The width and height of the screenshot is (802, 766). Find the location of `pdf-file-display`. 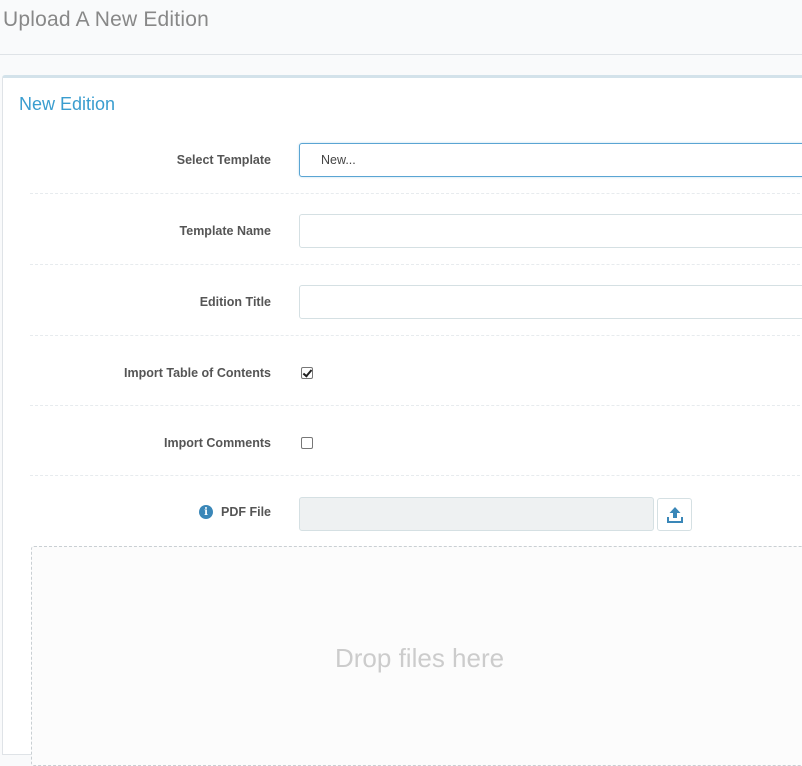

pdf-file-display is located at coordinates (476, 514).